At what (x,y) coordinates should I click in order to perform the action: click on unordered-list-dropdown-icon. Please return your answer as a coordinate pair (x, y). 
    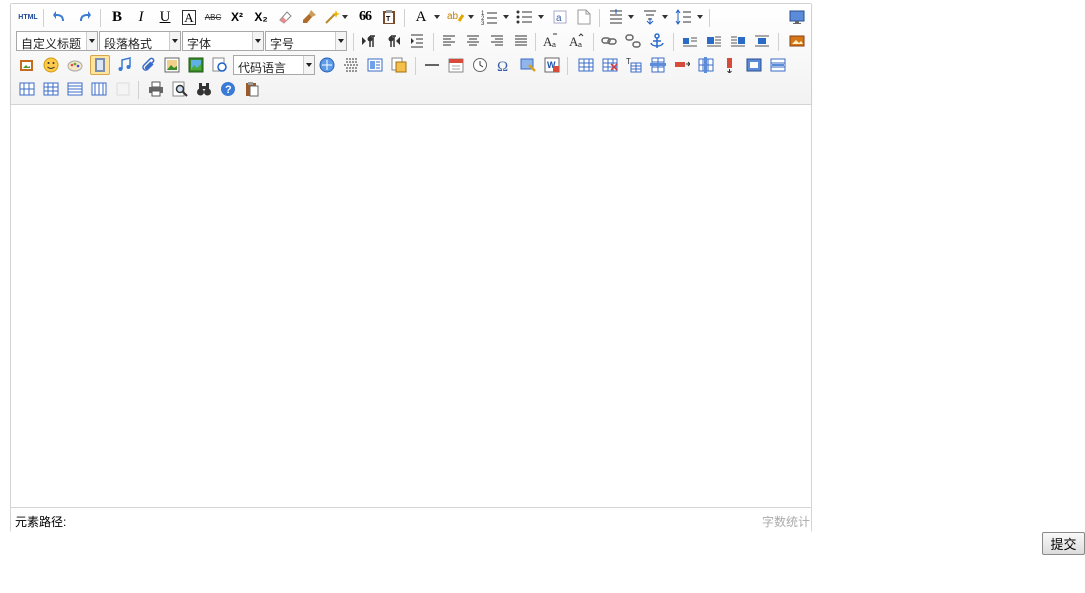
    Looking at the image, I should click on (541, 17).